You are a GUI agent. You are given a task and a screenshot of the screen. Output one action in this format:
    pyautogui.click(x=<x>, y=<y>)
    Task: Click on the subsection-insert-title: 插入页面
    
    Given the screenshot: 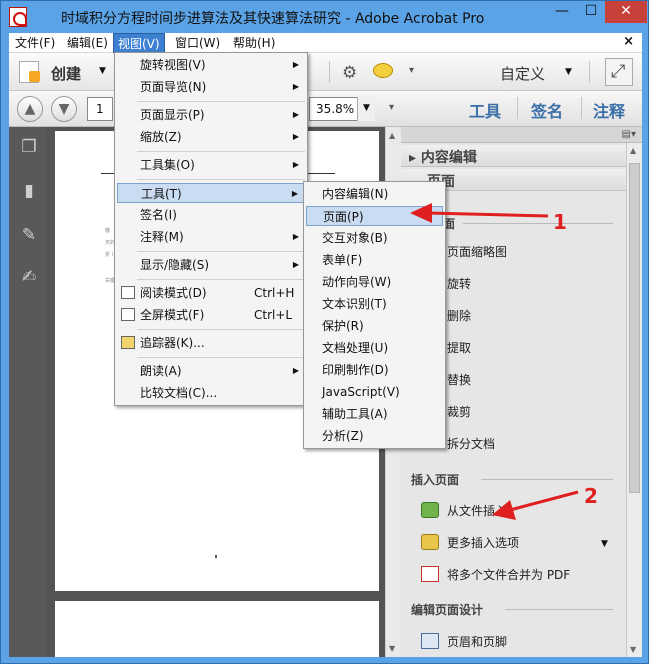 What is the action you would take?
    pyautogui.click(x=435, y=480)
    